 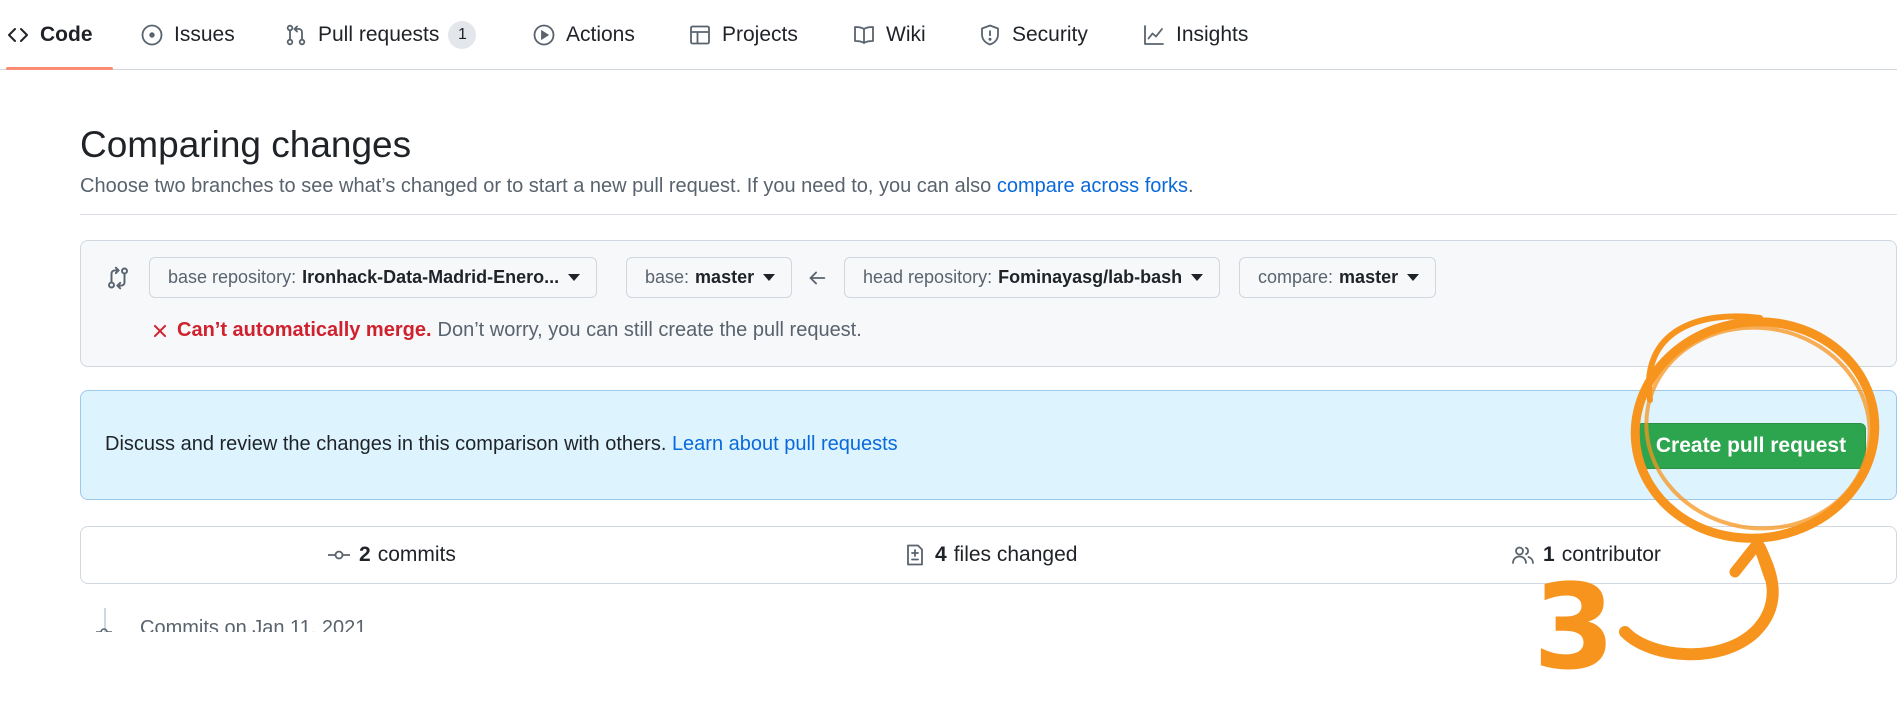 I want to click on book-icon, so click(x=864, y=35).